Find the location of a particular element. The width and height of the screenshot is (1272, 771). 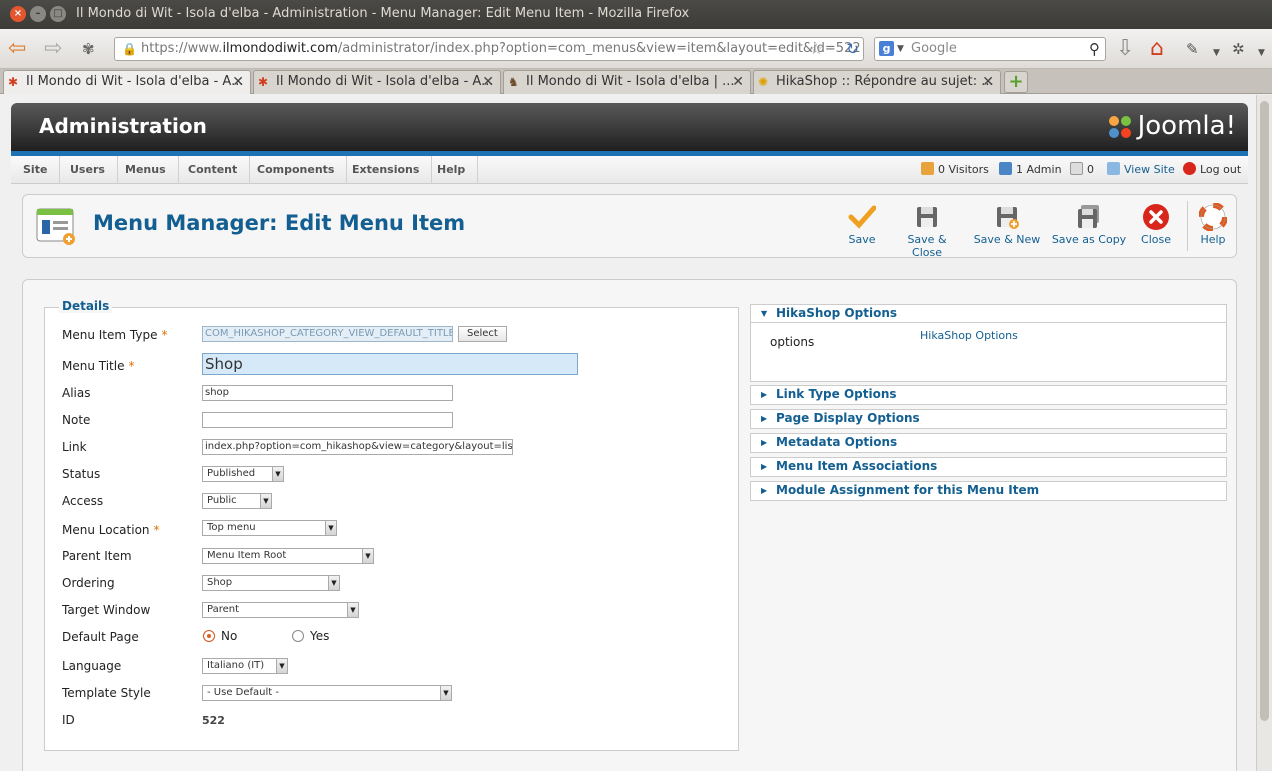

hikashop-options-header: ▼ HikaShop Options is located at coordinates (988, 314).